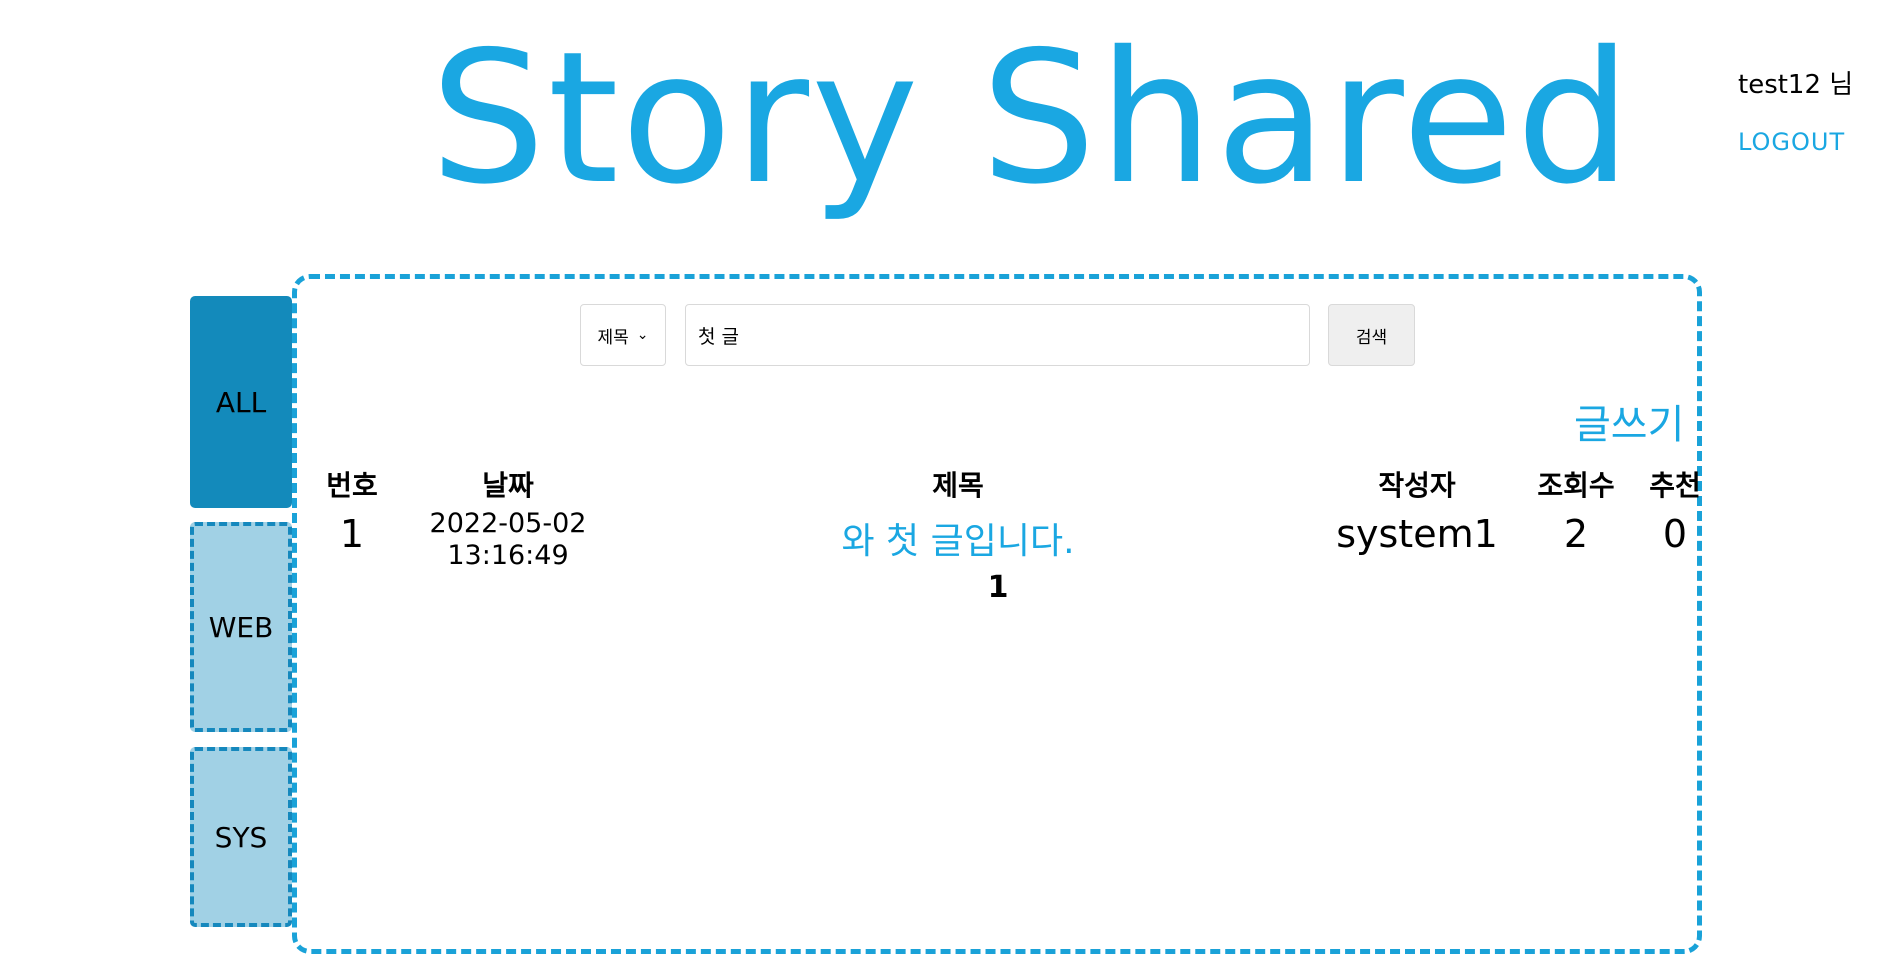  Describe the element at coordinates (352, 485) in the screenshot. I see `column-header-number: 번호` at that location.